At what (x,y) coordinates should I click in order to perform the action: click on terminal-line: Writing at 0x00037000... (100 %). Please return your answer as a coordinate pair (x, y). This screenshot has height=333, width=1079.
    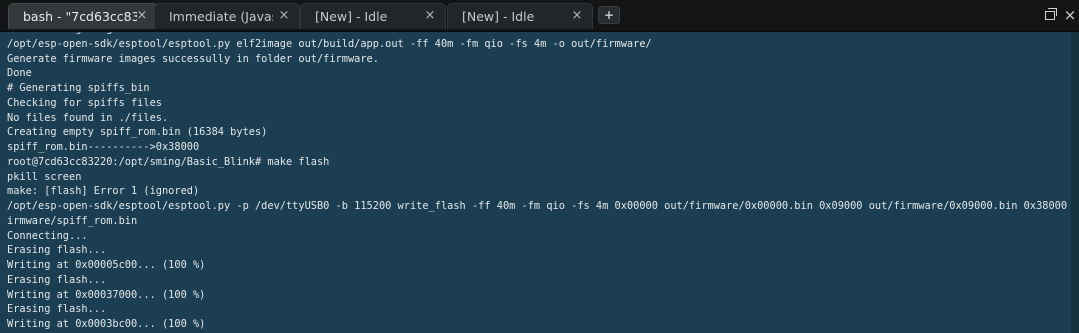
    Looking at the image, I should click on (106, 294).